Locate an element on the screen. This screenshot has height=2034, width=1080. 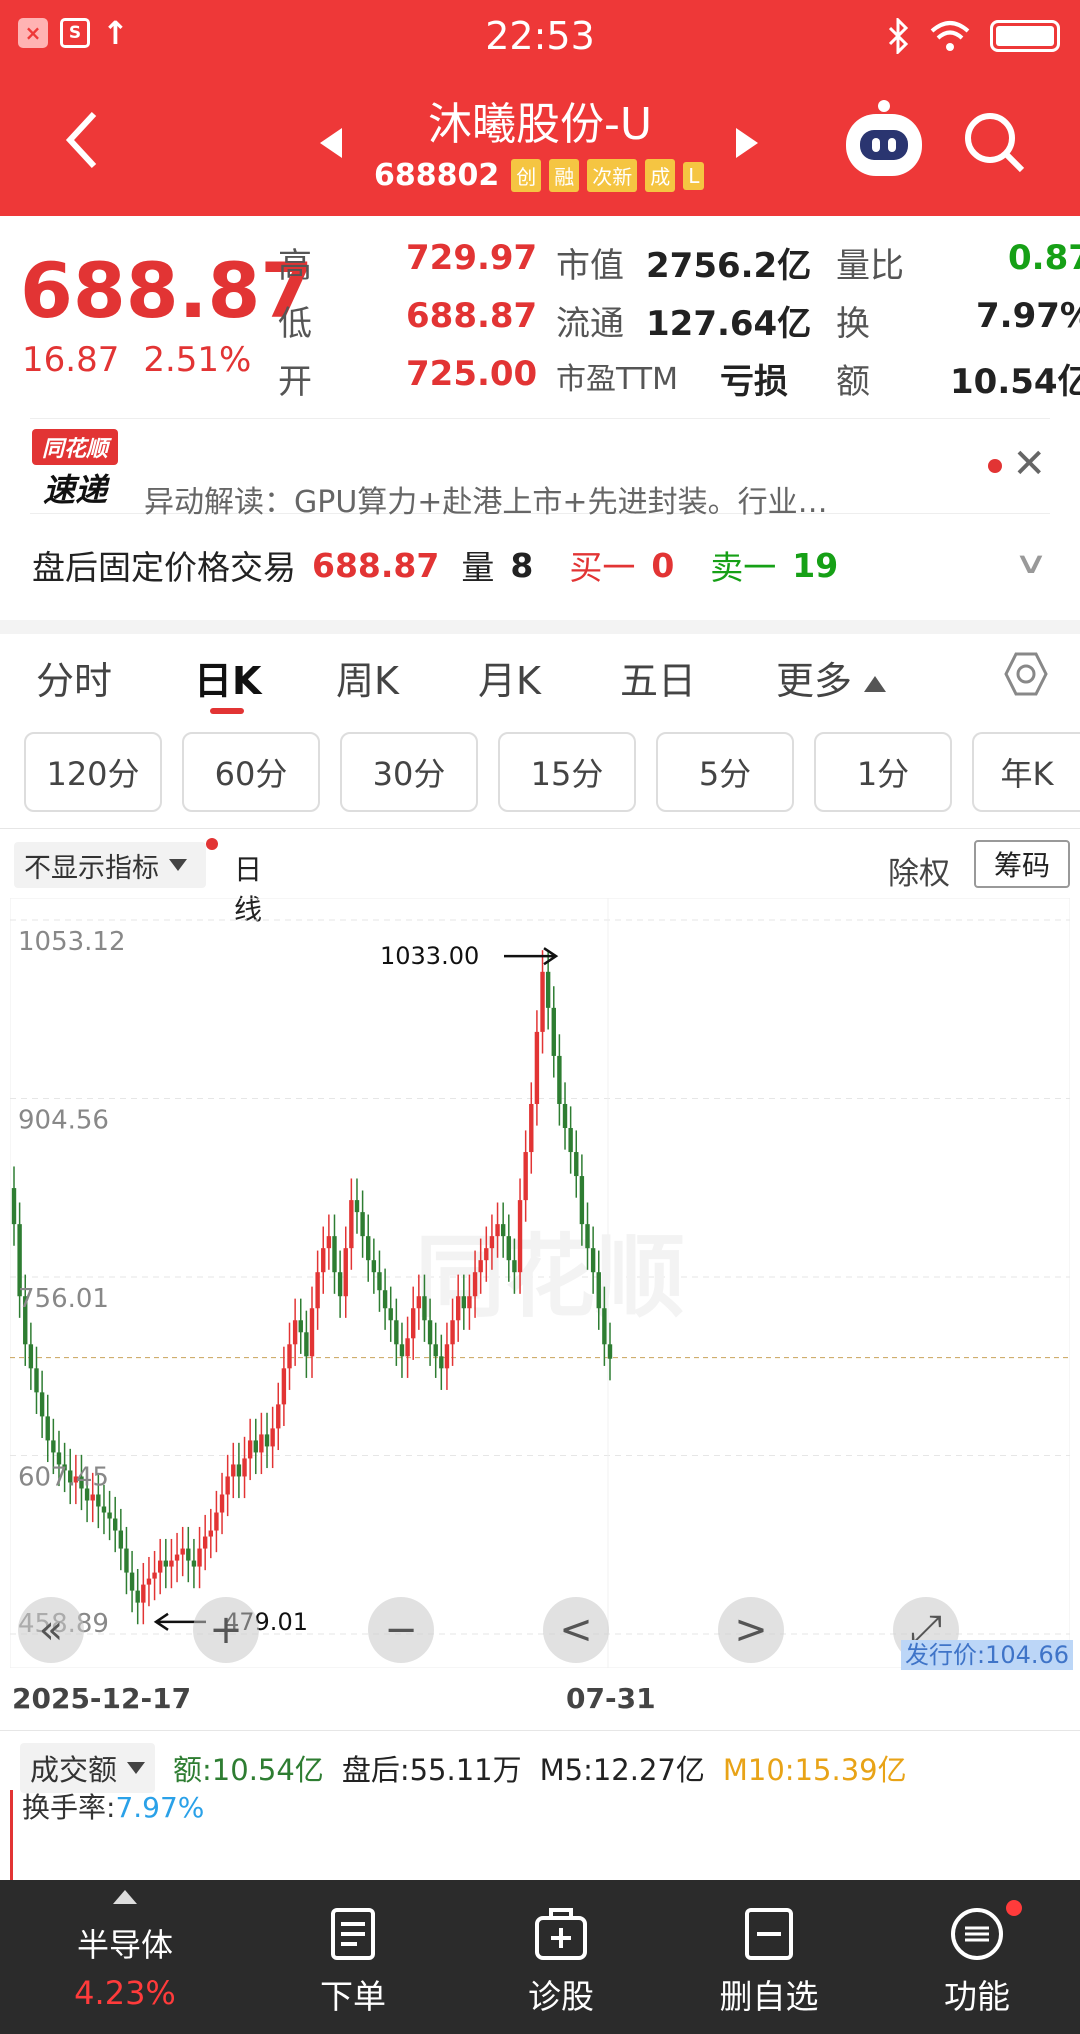
nav-order: 下单 is located at coordinates (353, 1957).